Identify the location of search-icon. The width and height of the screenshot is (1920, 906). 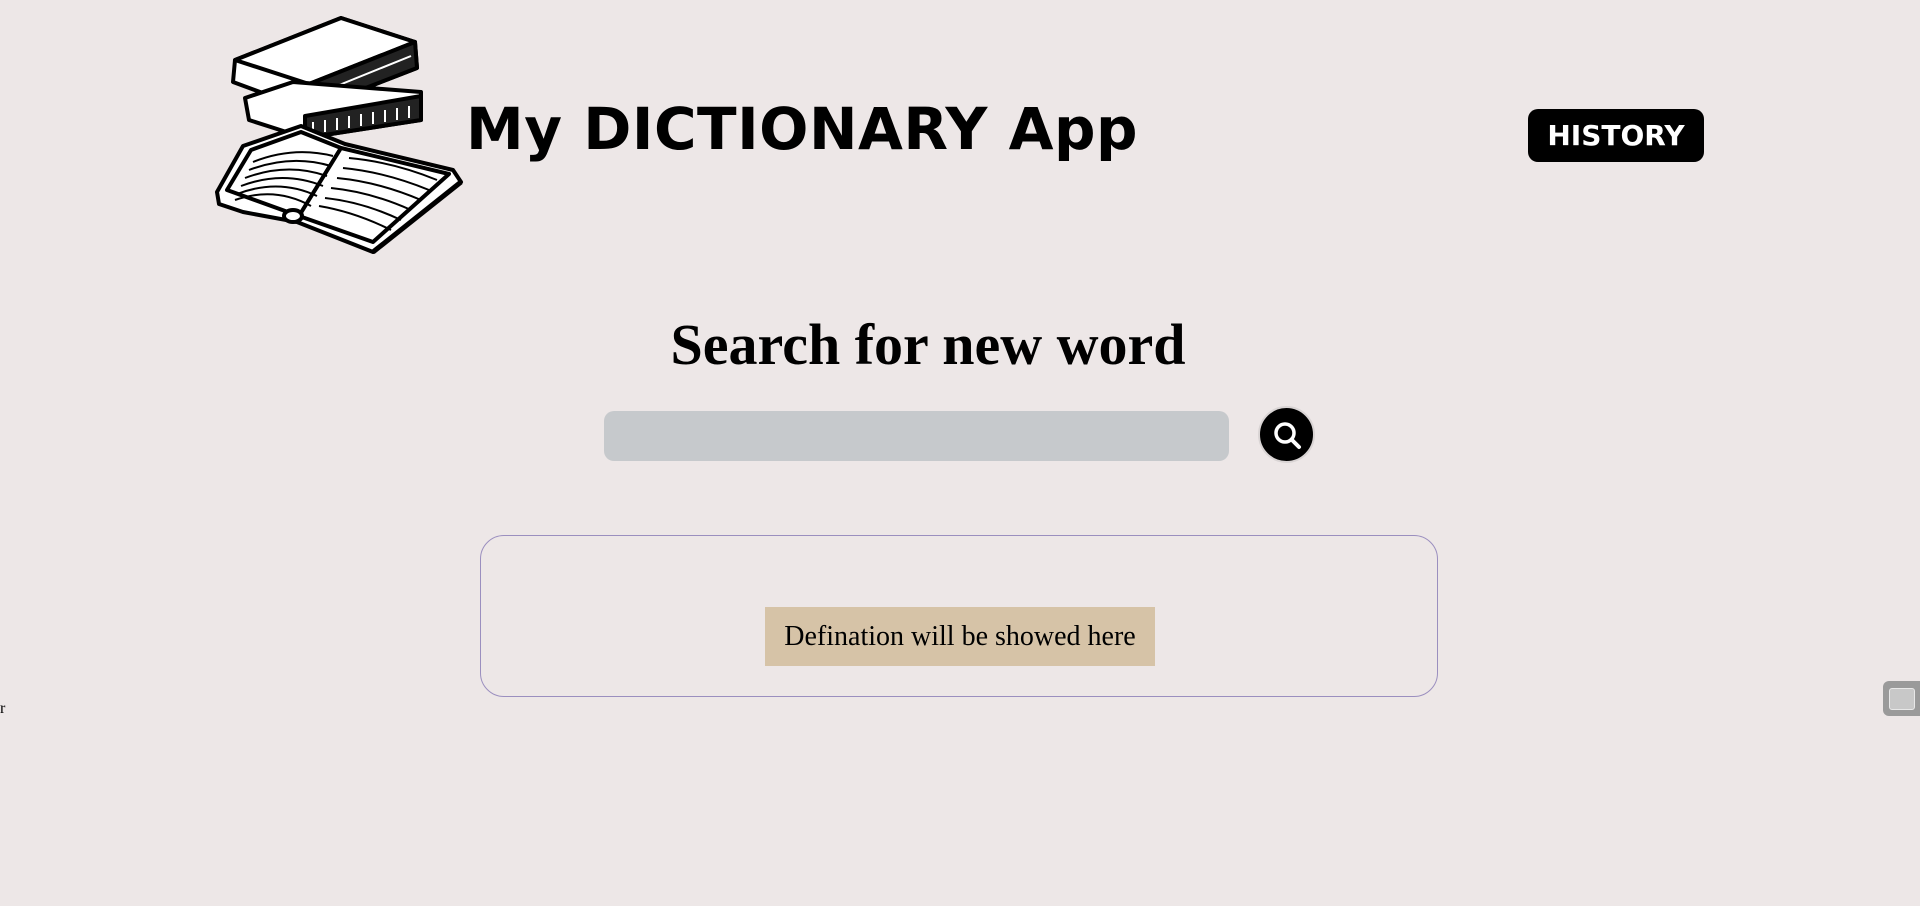
(1287, 435).